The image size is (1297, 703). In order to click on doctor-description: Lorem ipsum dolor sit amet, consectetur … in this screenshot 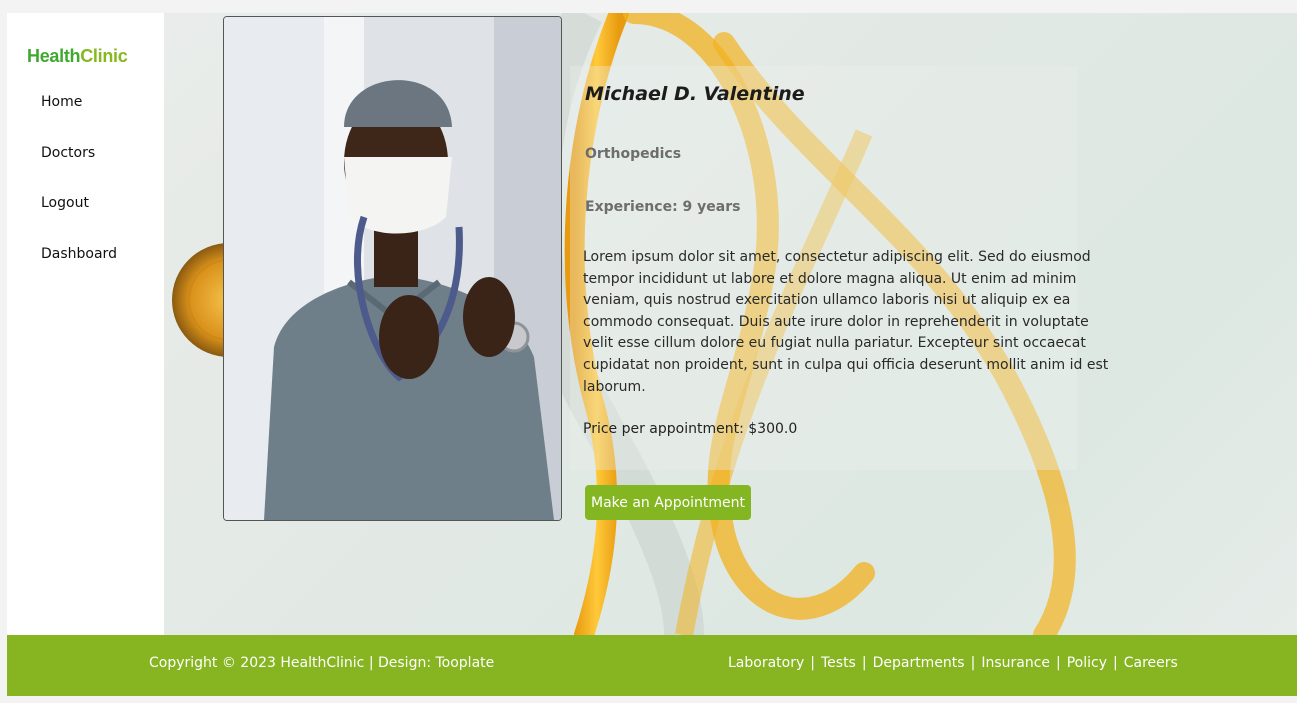, I will do `click(846, 322)`.